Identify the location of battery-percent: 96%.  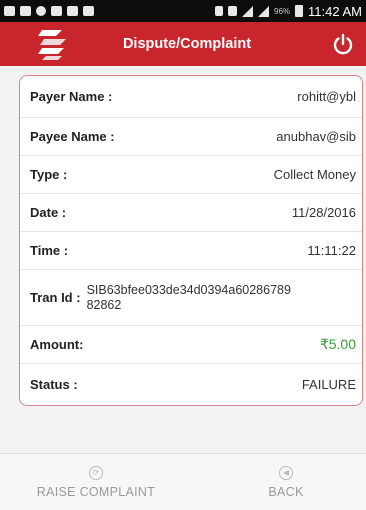
(282, 11).